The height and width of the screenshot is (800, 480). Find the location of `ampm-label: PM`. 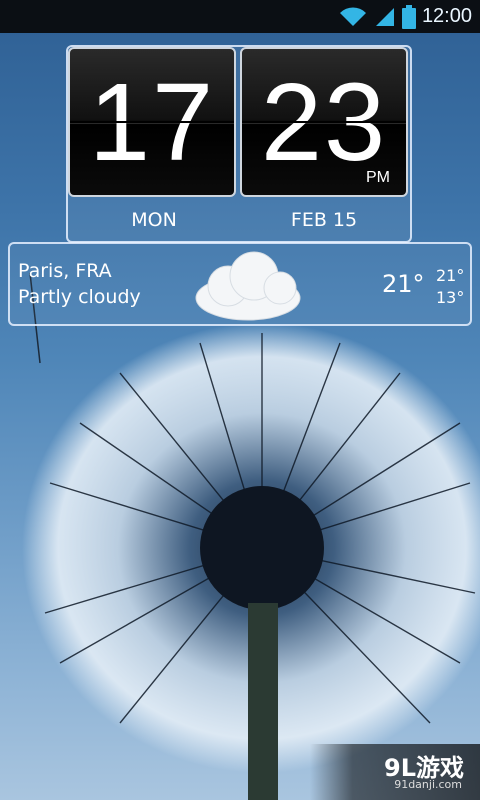

ampm-label: PM is located at coordinates (378, 177).